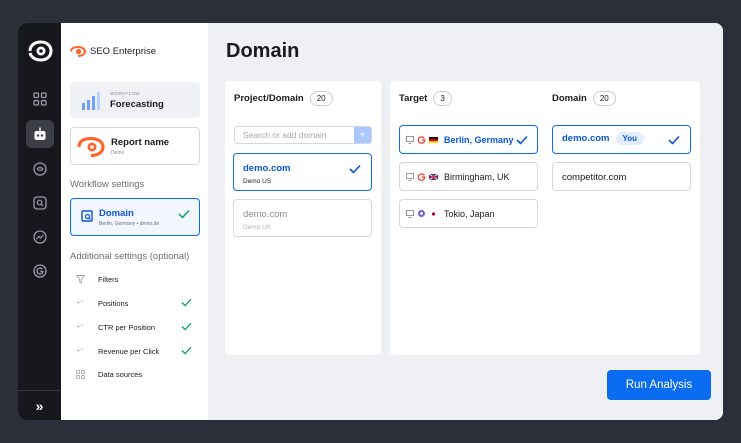  What do you see at coordinates (659, 385) in the screenshot?
I see `run-analysis-button: Run Analysis` at bounding box center [659, 385].